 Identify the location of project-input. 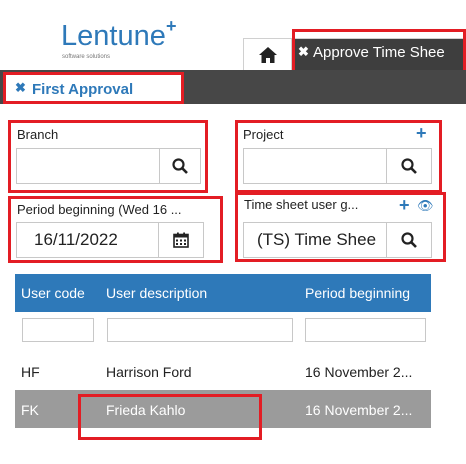
(315, 166).